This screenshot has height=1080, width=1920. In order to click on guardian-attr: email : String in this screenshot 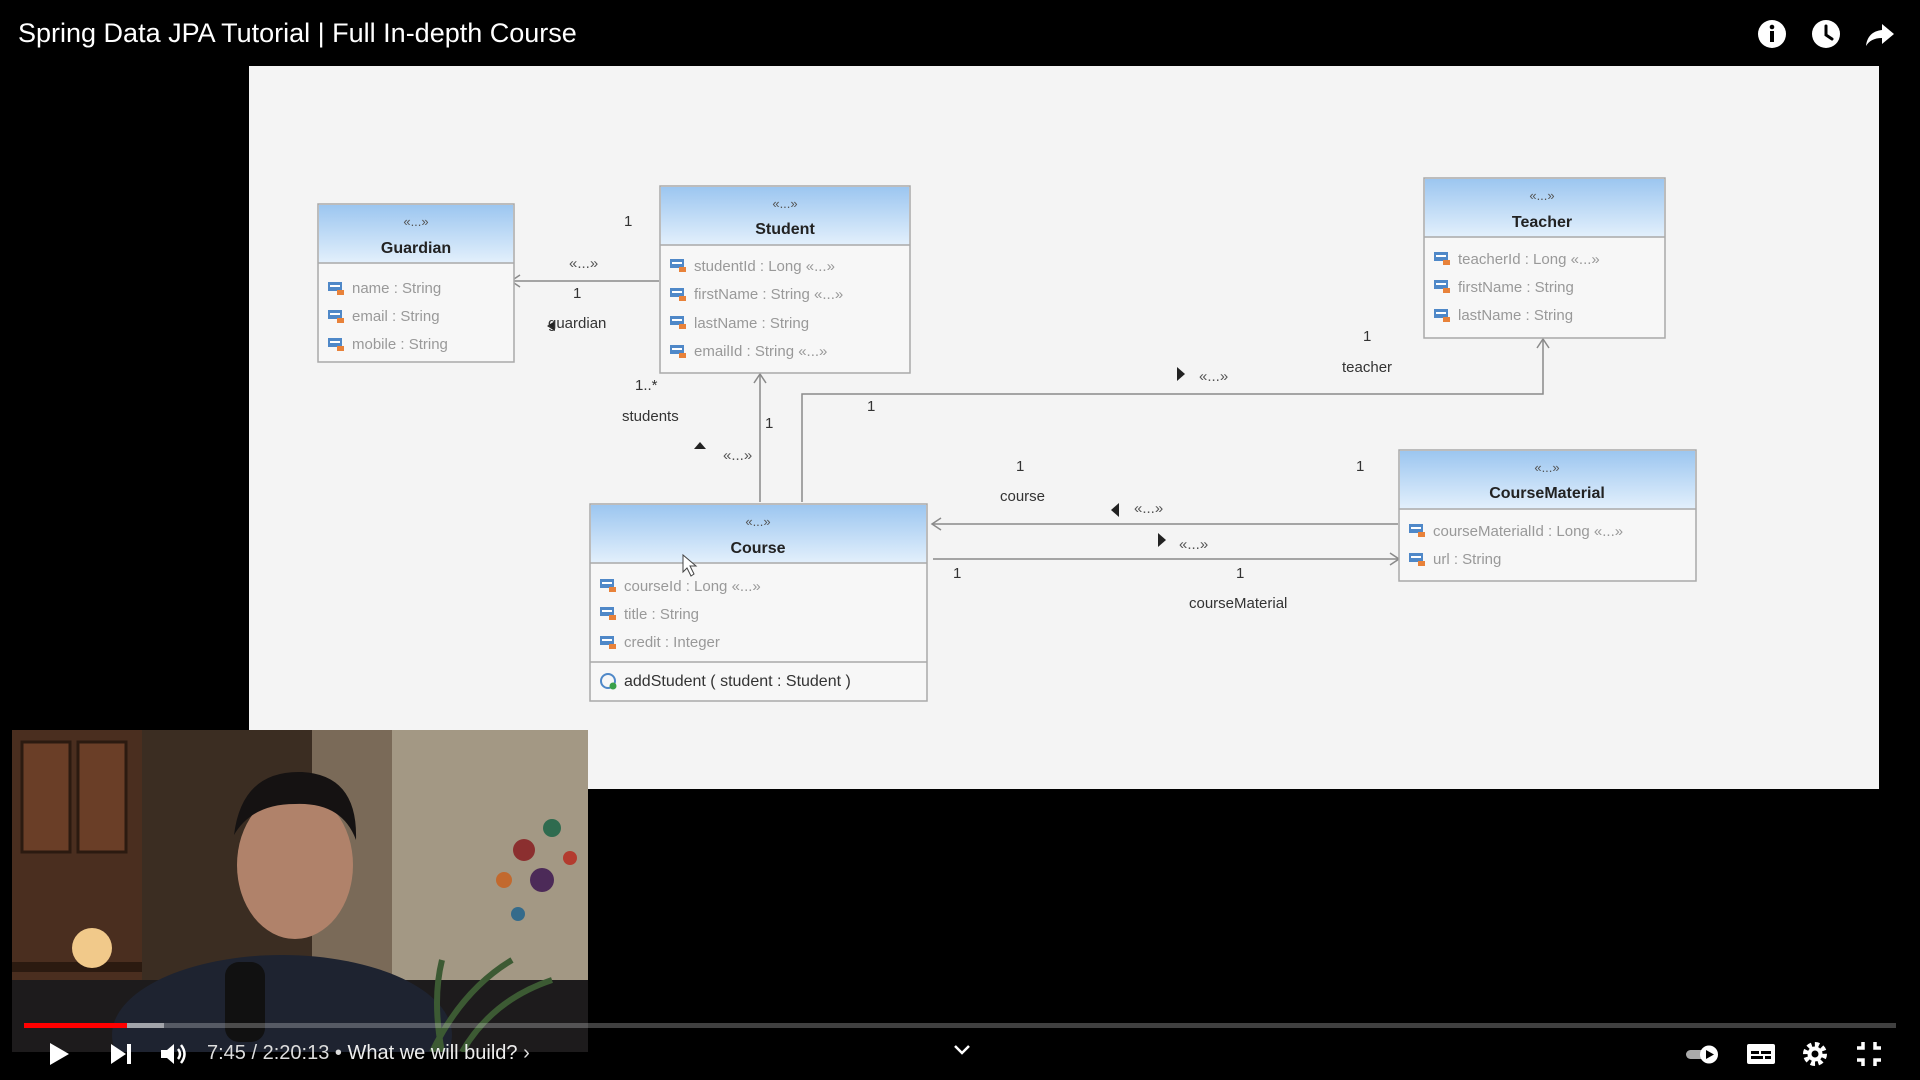, I will do `click(396, 316)`.